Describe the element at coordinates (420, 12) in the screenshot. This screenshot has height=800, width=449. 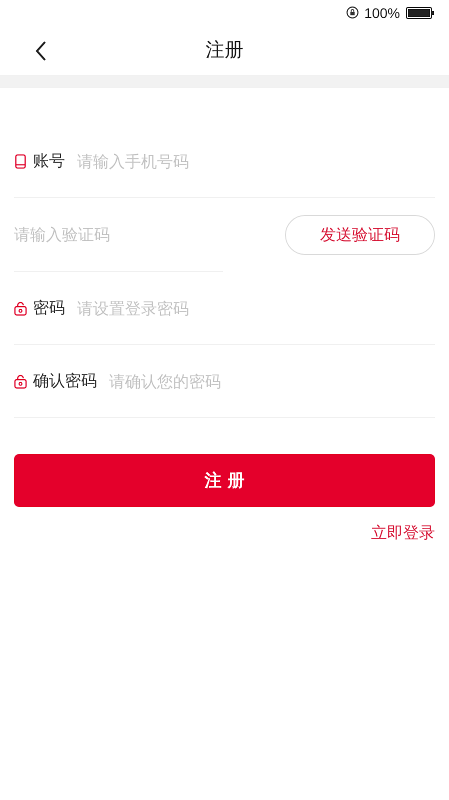
I see `battery-icon` at that location.